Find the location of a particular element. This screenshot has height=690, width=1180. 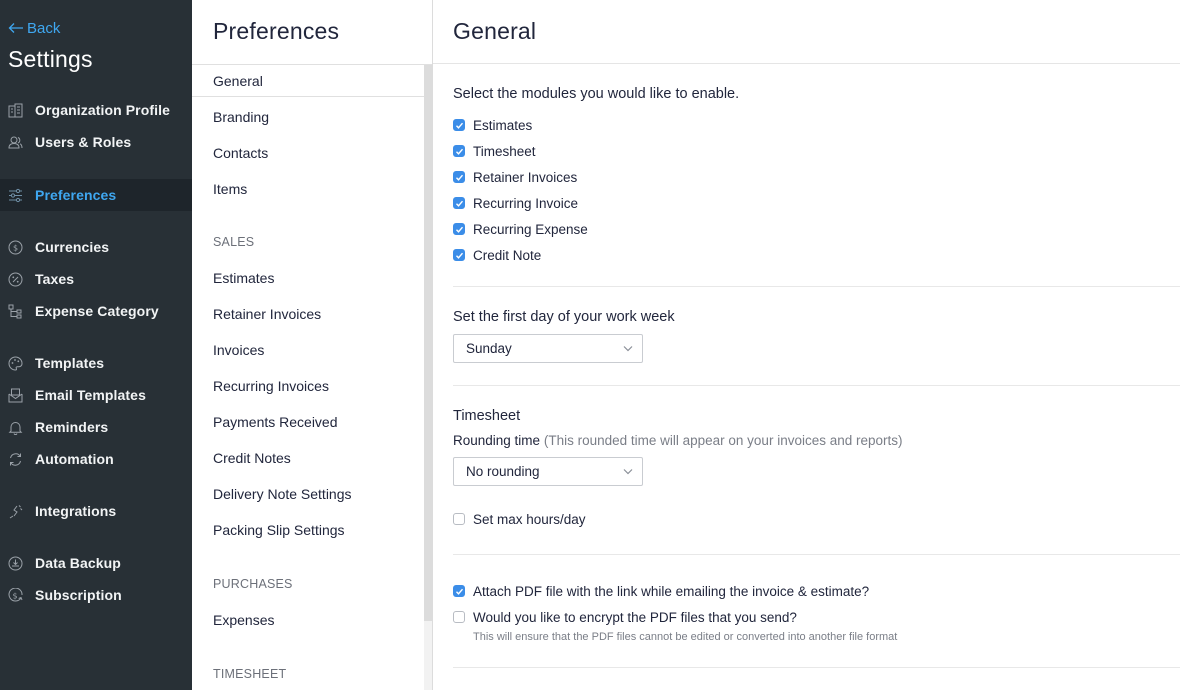

sidebar-item-integrations: Integrations is located at coordinates (96, 511).